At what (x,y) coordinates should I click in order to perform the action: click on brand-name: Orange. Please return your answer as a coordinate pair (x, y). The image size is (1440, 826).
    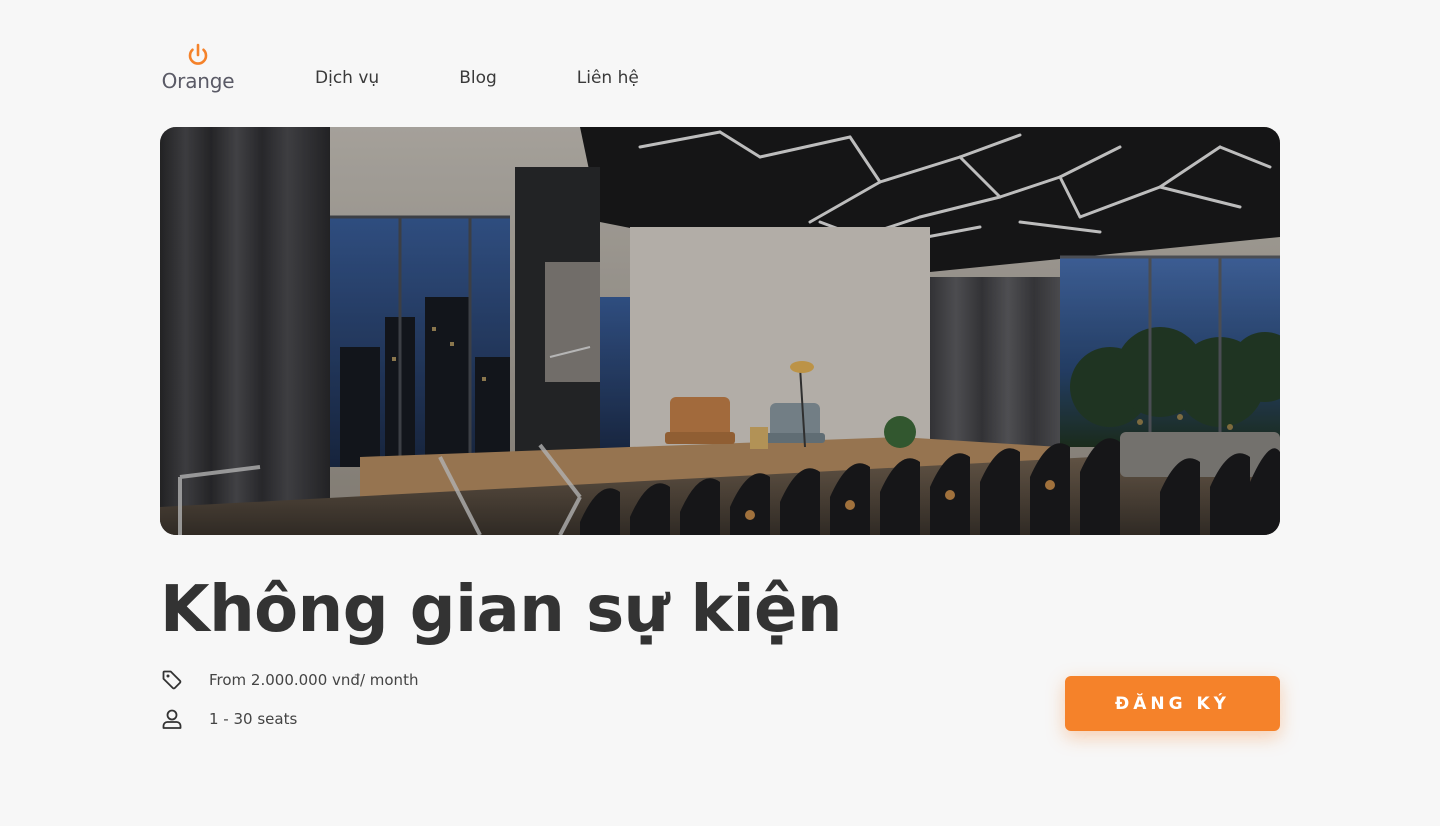
    Looking at the image, I should click on (198, 81).